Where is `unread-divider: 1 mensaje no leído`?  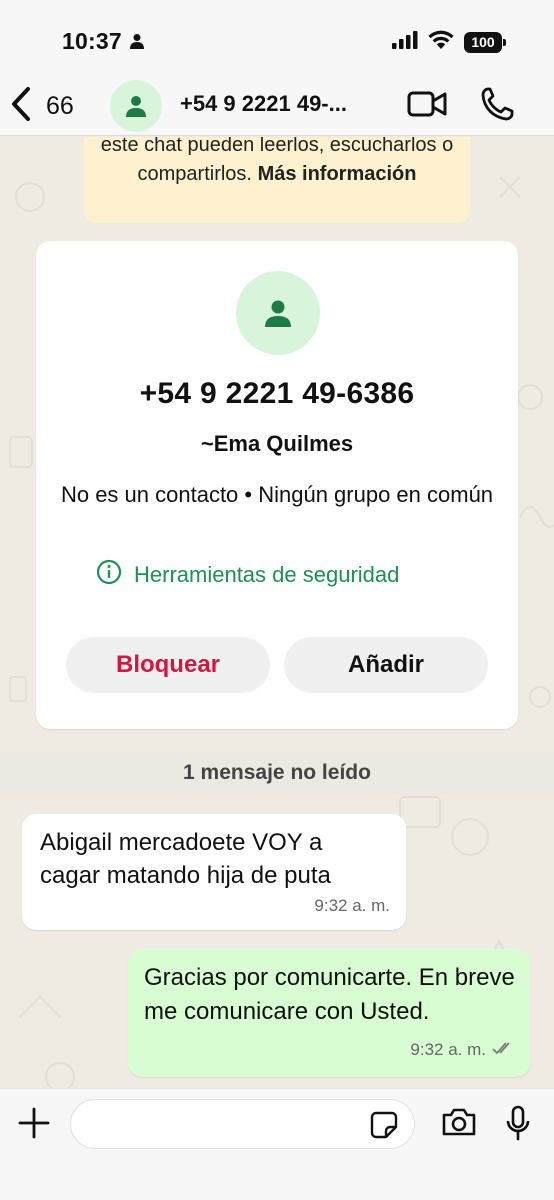 unread-divider: 1 mensaje no leído is located at coordinates (277, 773).